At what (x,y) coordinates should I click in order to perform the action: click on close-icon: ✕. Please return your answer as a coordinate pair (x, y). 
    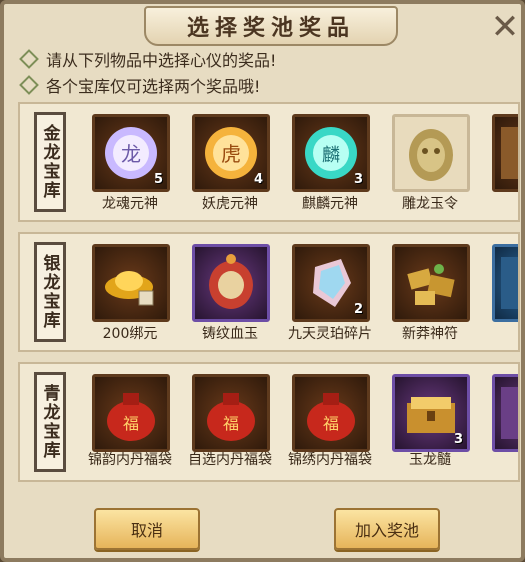
    Looking at the image, I should click on (505, 27).